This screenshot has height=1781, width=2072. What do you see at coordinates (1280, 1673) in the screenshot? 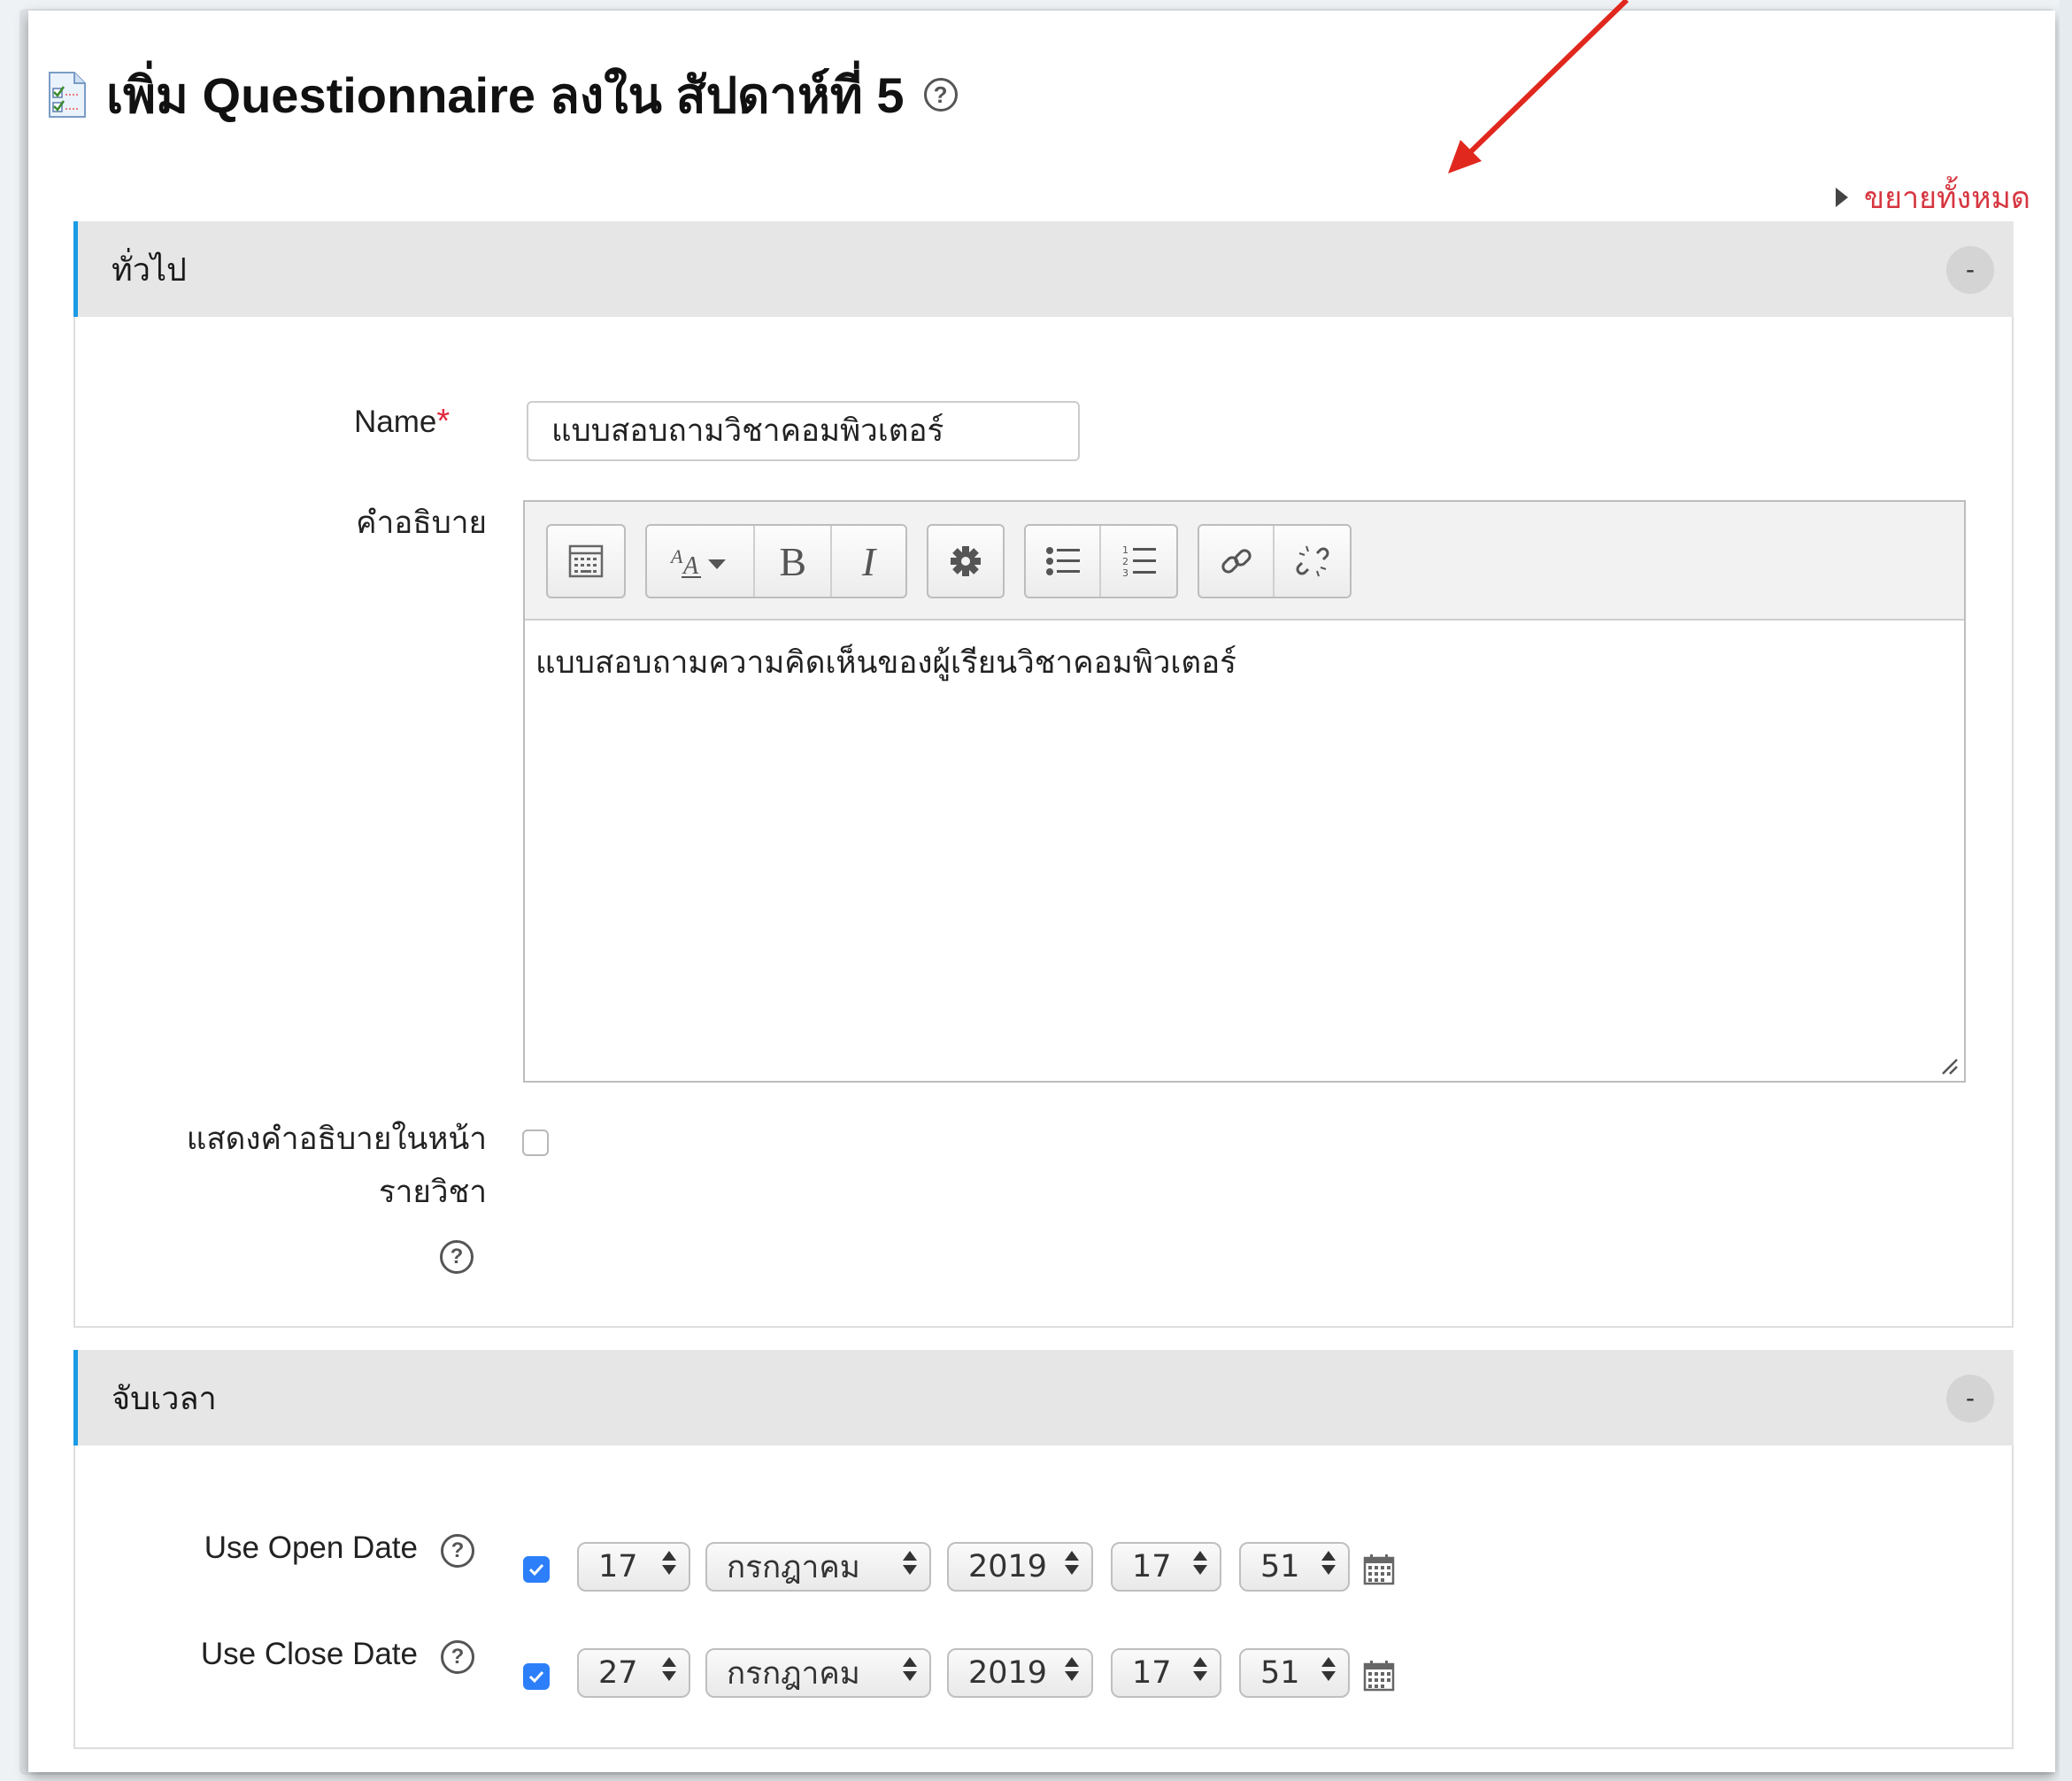
I see `close-minute-value: 51` at bounding box center [1280, 1673].